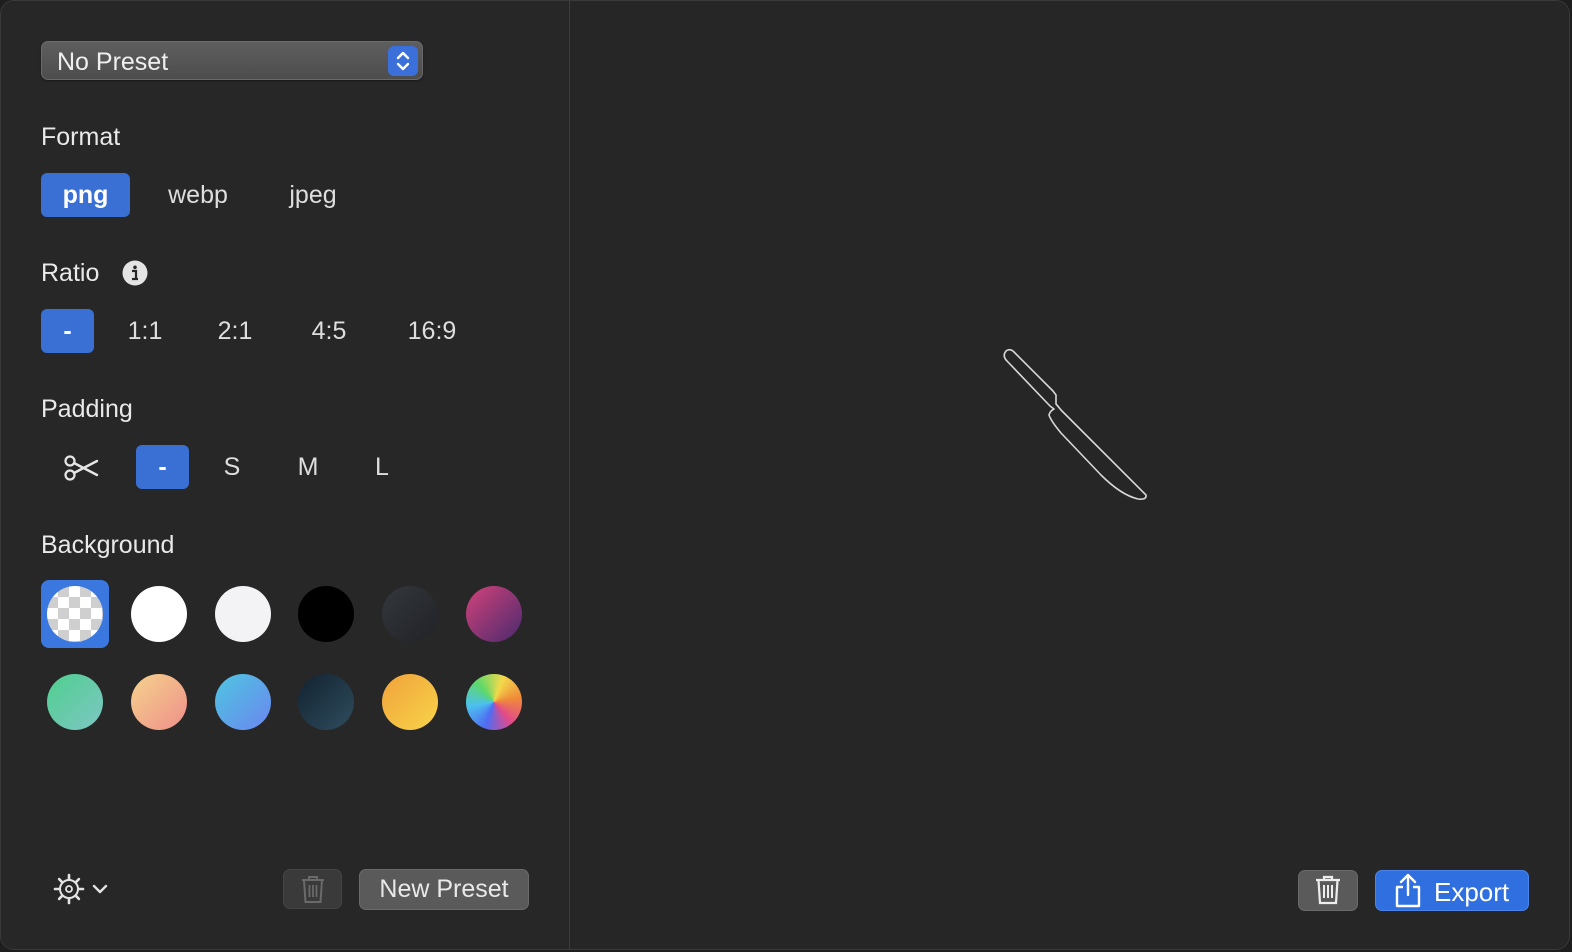  I want to click on share-icon, so click(1408, 891).